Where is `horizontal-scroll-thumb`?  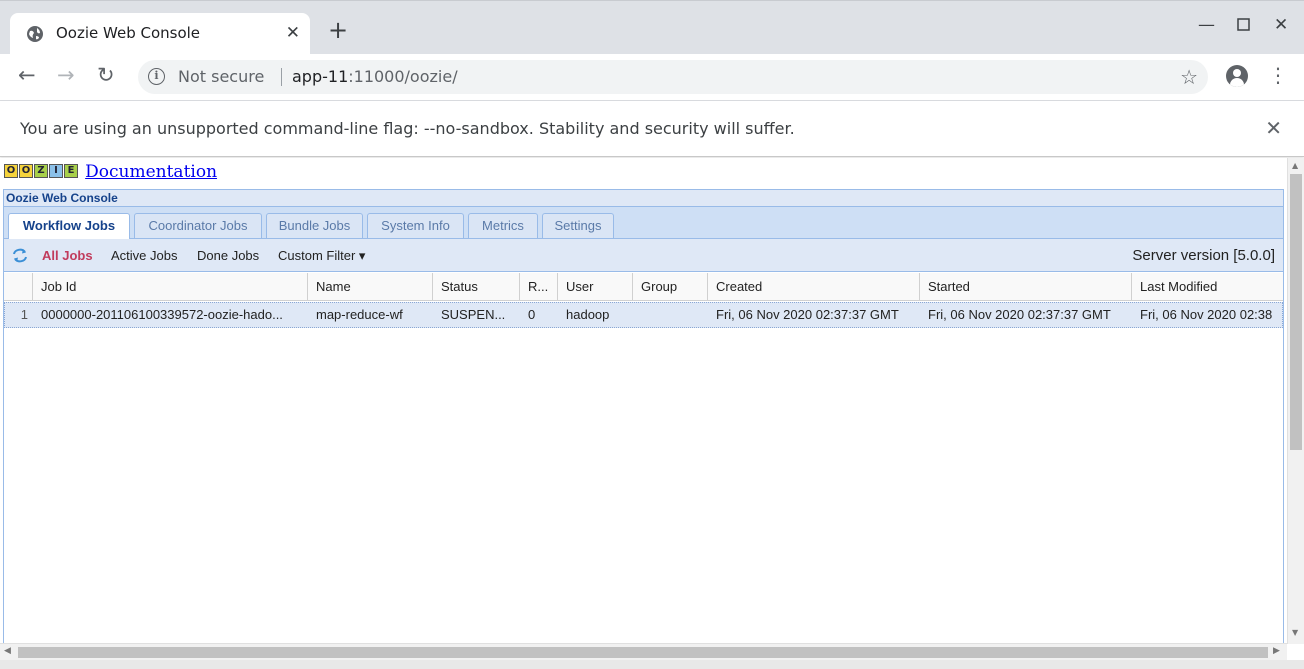 horizontal-scroll-thumb is located at coordinates (643, 652).